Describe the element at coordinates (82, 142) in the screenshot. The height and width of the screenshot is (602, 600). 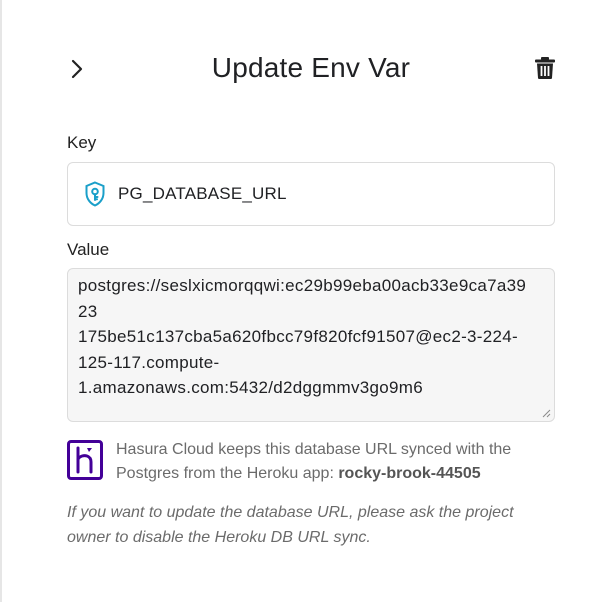
I see `key-label: Key` at that location.